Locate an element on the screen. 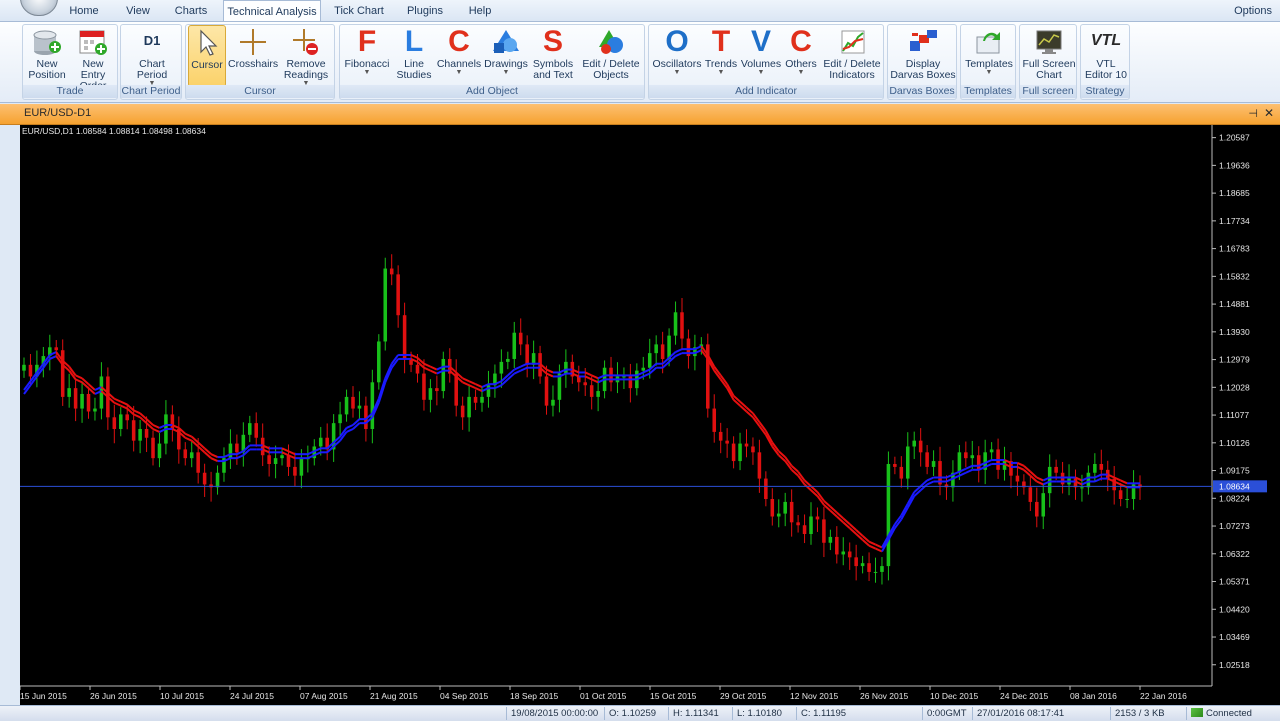 The height and width of the screenshot is (721, 1280). templates-button: Templates ▼ is located at coordinates (989, 56).